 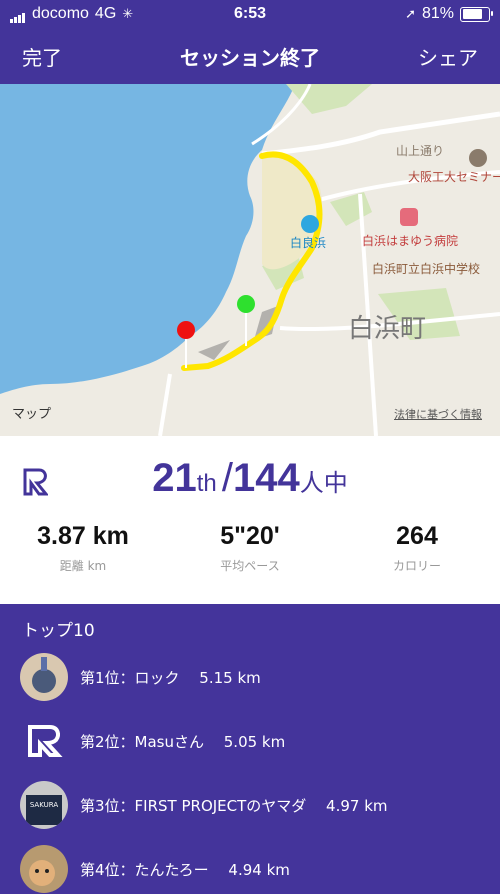 I want to click on leaderboard-row: 第1位：ロック 5.15 km, so click(x=140, y=677).